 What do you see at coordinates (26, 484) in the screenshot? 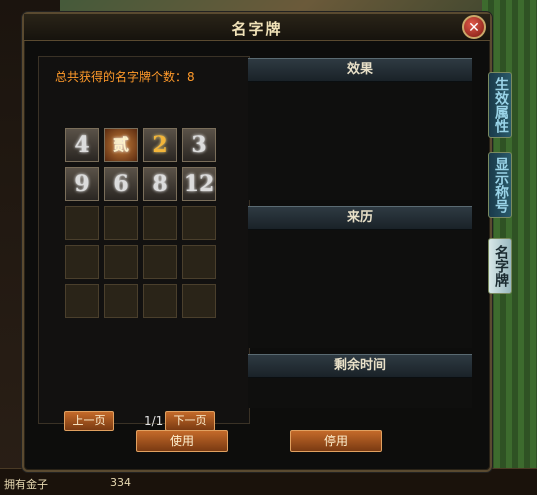
I see `gold-label: 拥有金子` at bounding box center [26, 484].